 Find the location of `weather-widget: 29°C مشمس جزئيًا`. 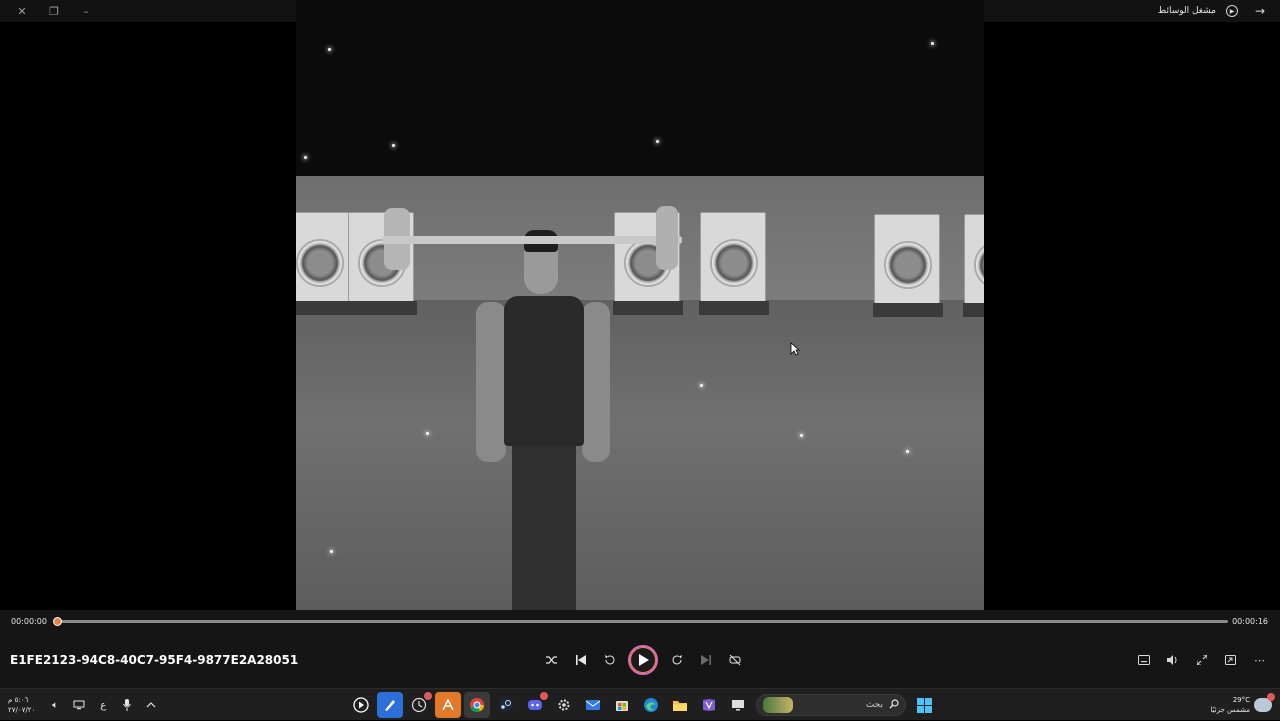

weather-widget: 29°C مشمس جزئيًا is located at coordinates (1242, 705).